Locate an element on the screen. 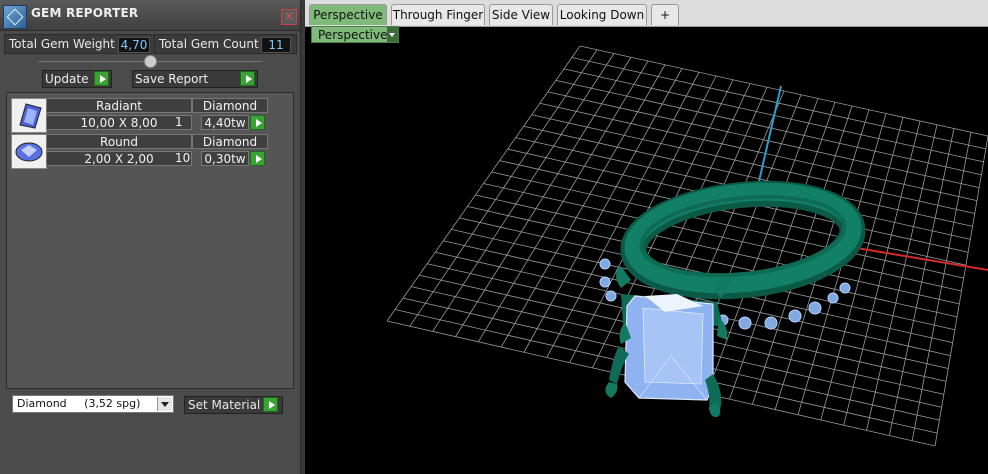  total-gem-weight: Total Gem Weight 4,70 is located at coordinates (79, 44).